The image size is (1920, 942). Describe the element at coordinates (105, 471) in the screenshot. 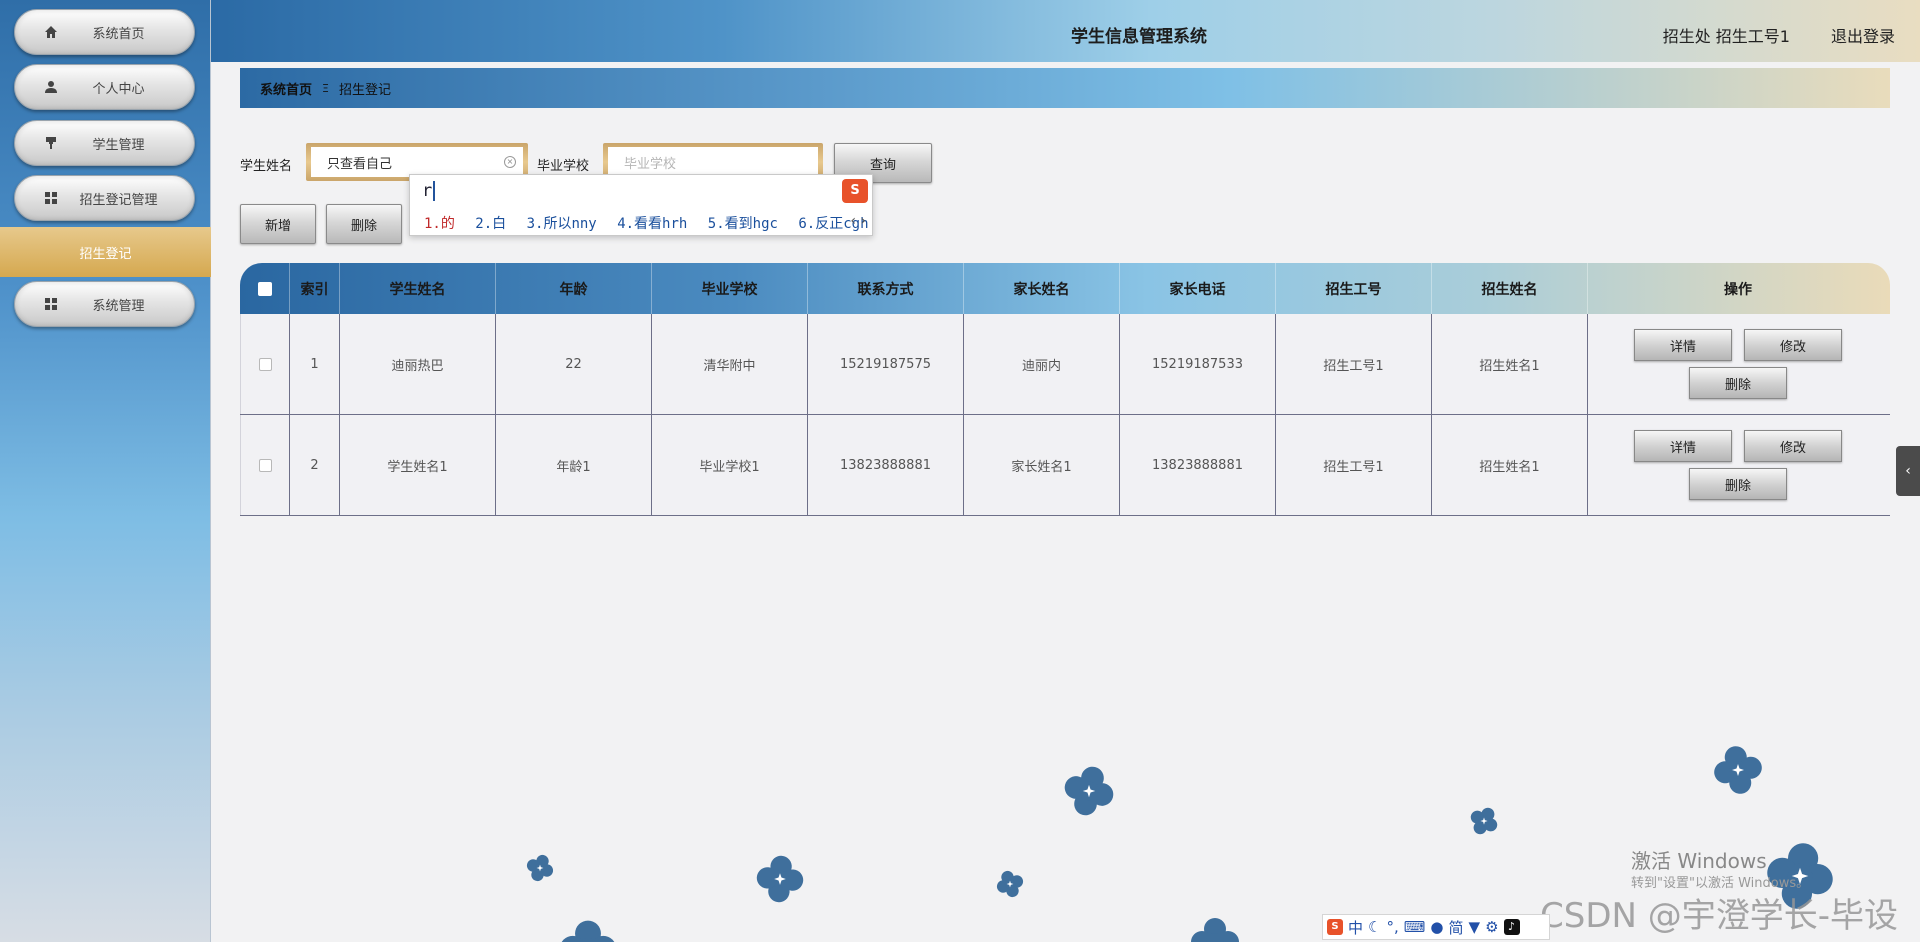

I see `sidebar: 系统首页 个人中心 学生管理 招生登记管理 招生登记 系统管理` at that location.